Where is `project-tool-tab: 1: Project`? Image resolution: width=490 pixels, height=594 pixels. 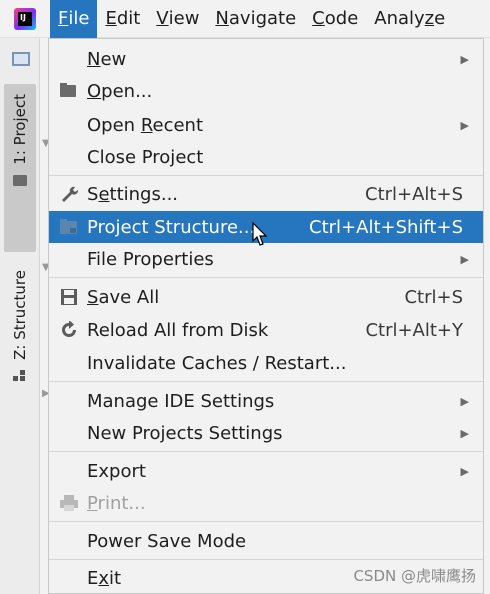
project-tool-tab: 1: Project is located at coordinates (20, 168).